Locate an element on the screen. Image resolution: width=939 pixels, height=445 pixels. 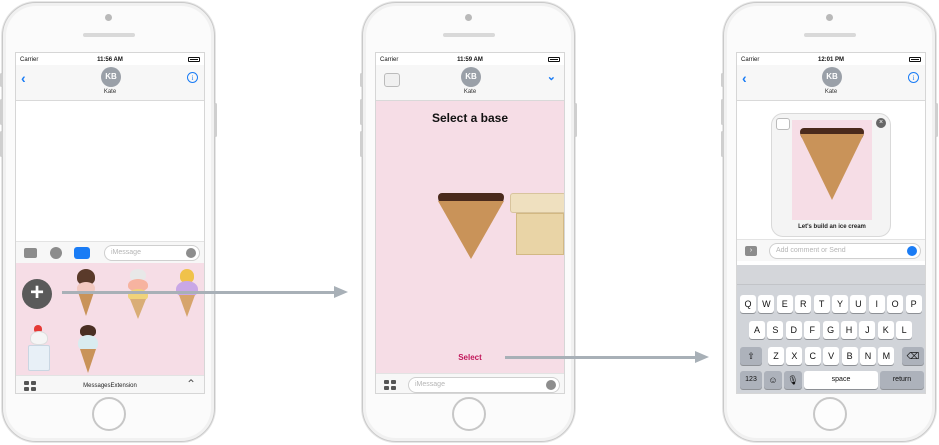
expand-icon: › is located at coordinates (751, 251).